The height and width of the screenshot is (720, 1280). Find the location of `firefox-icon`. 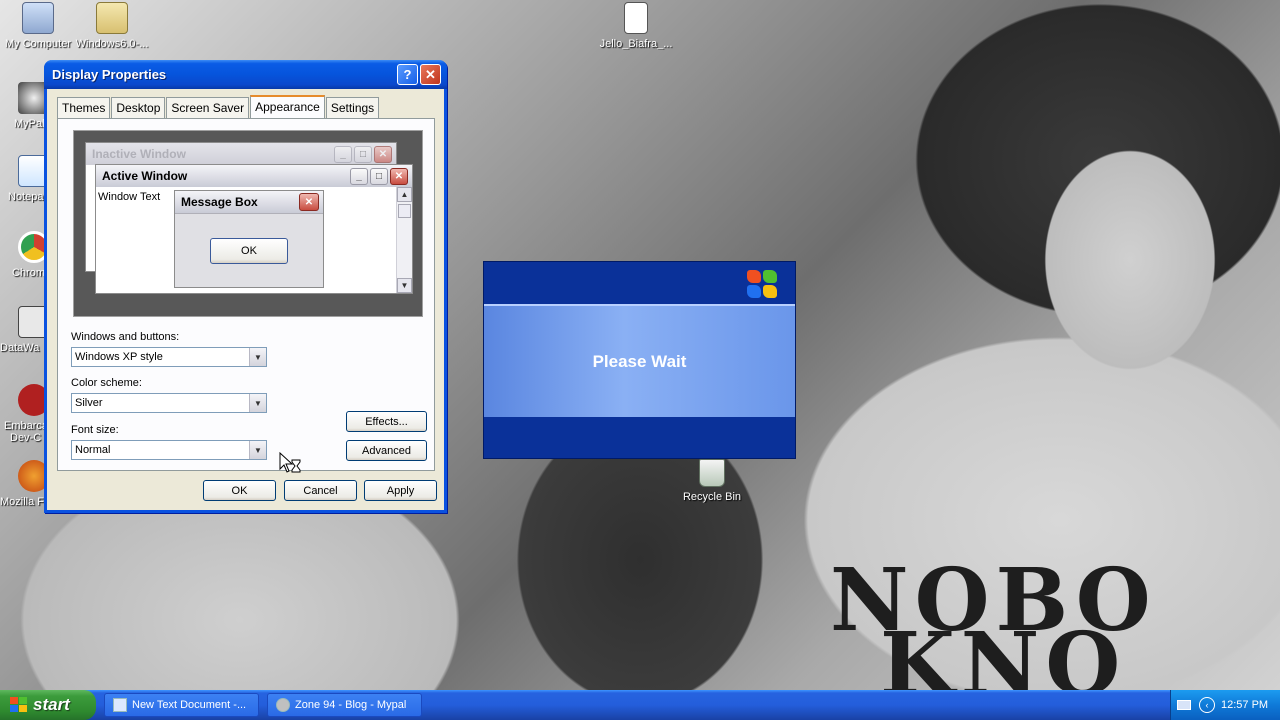

firefox-icon is located at coordinates (32, 476).